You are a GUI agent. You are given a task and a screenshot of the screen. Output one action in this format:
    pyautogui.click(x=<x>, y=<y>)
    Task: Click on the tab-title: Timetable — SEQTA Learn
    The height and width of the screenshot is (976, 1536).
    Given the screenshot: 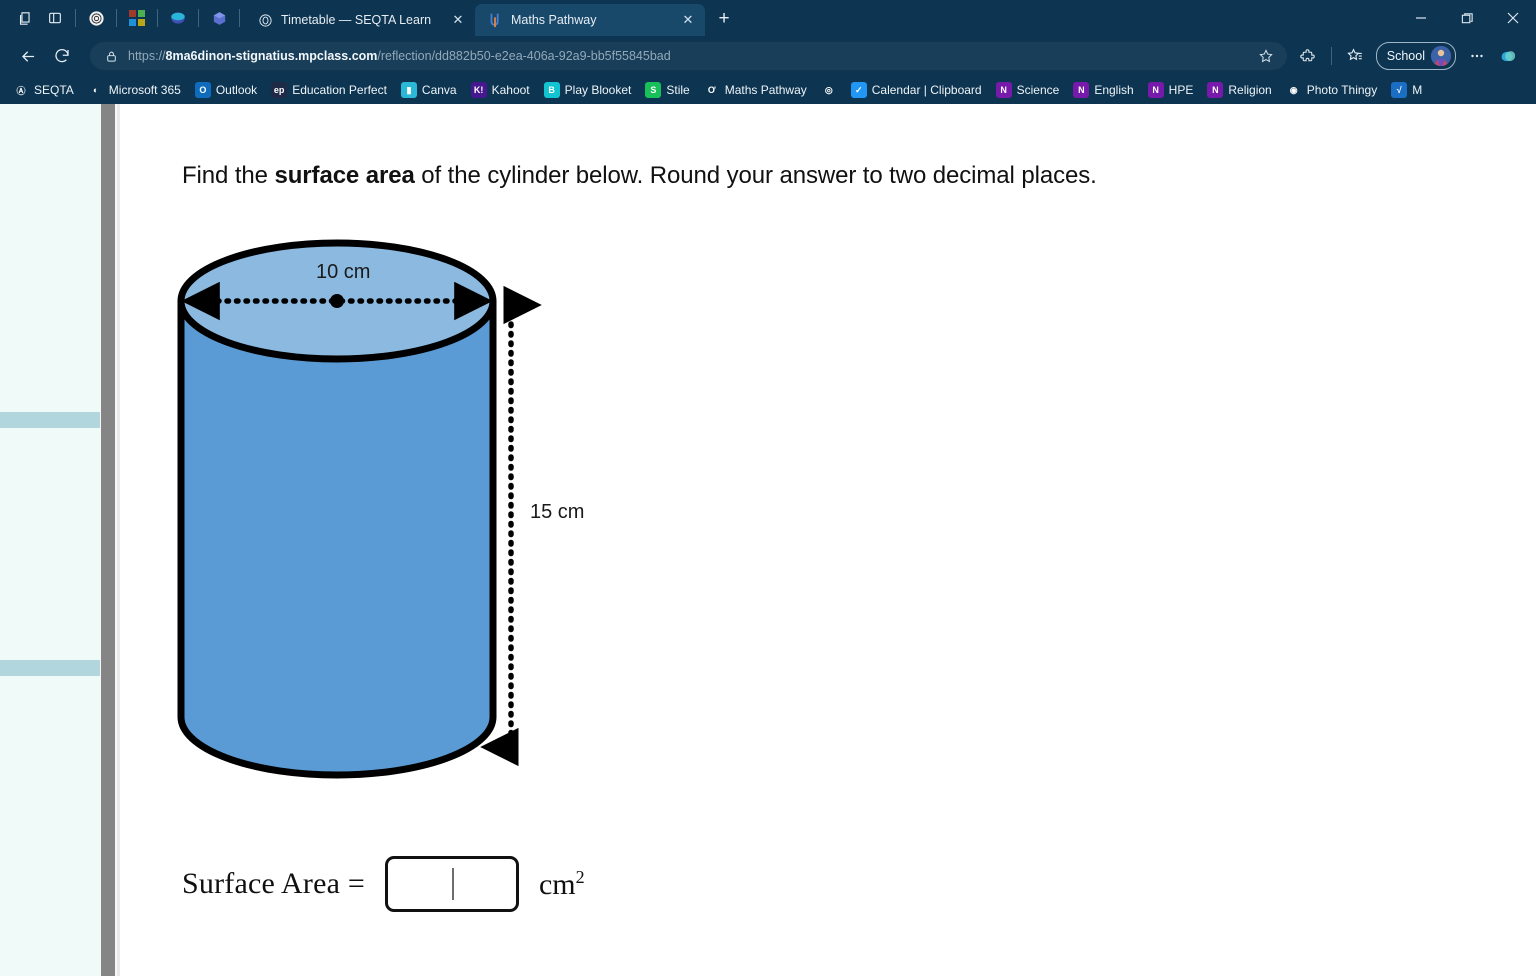 What is the action you would take?
    pyautogui.click(x=356, y=20)
    